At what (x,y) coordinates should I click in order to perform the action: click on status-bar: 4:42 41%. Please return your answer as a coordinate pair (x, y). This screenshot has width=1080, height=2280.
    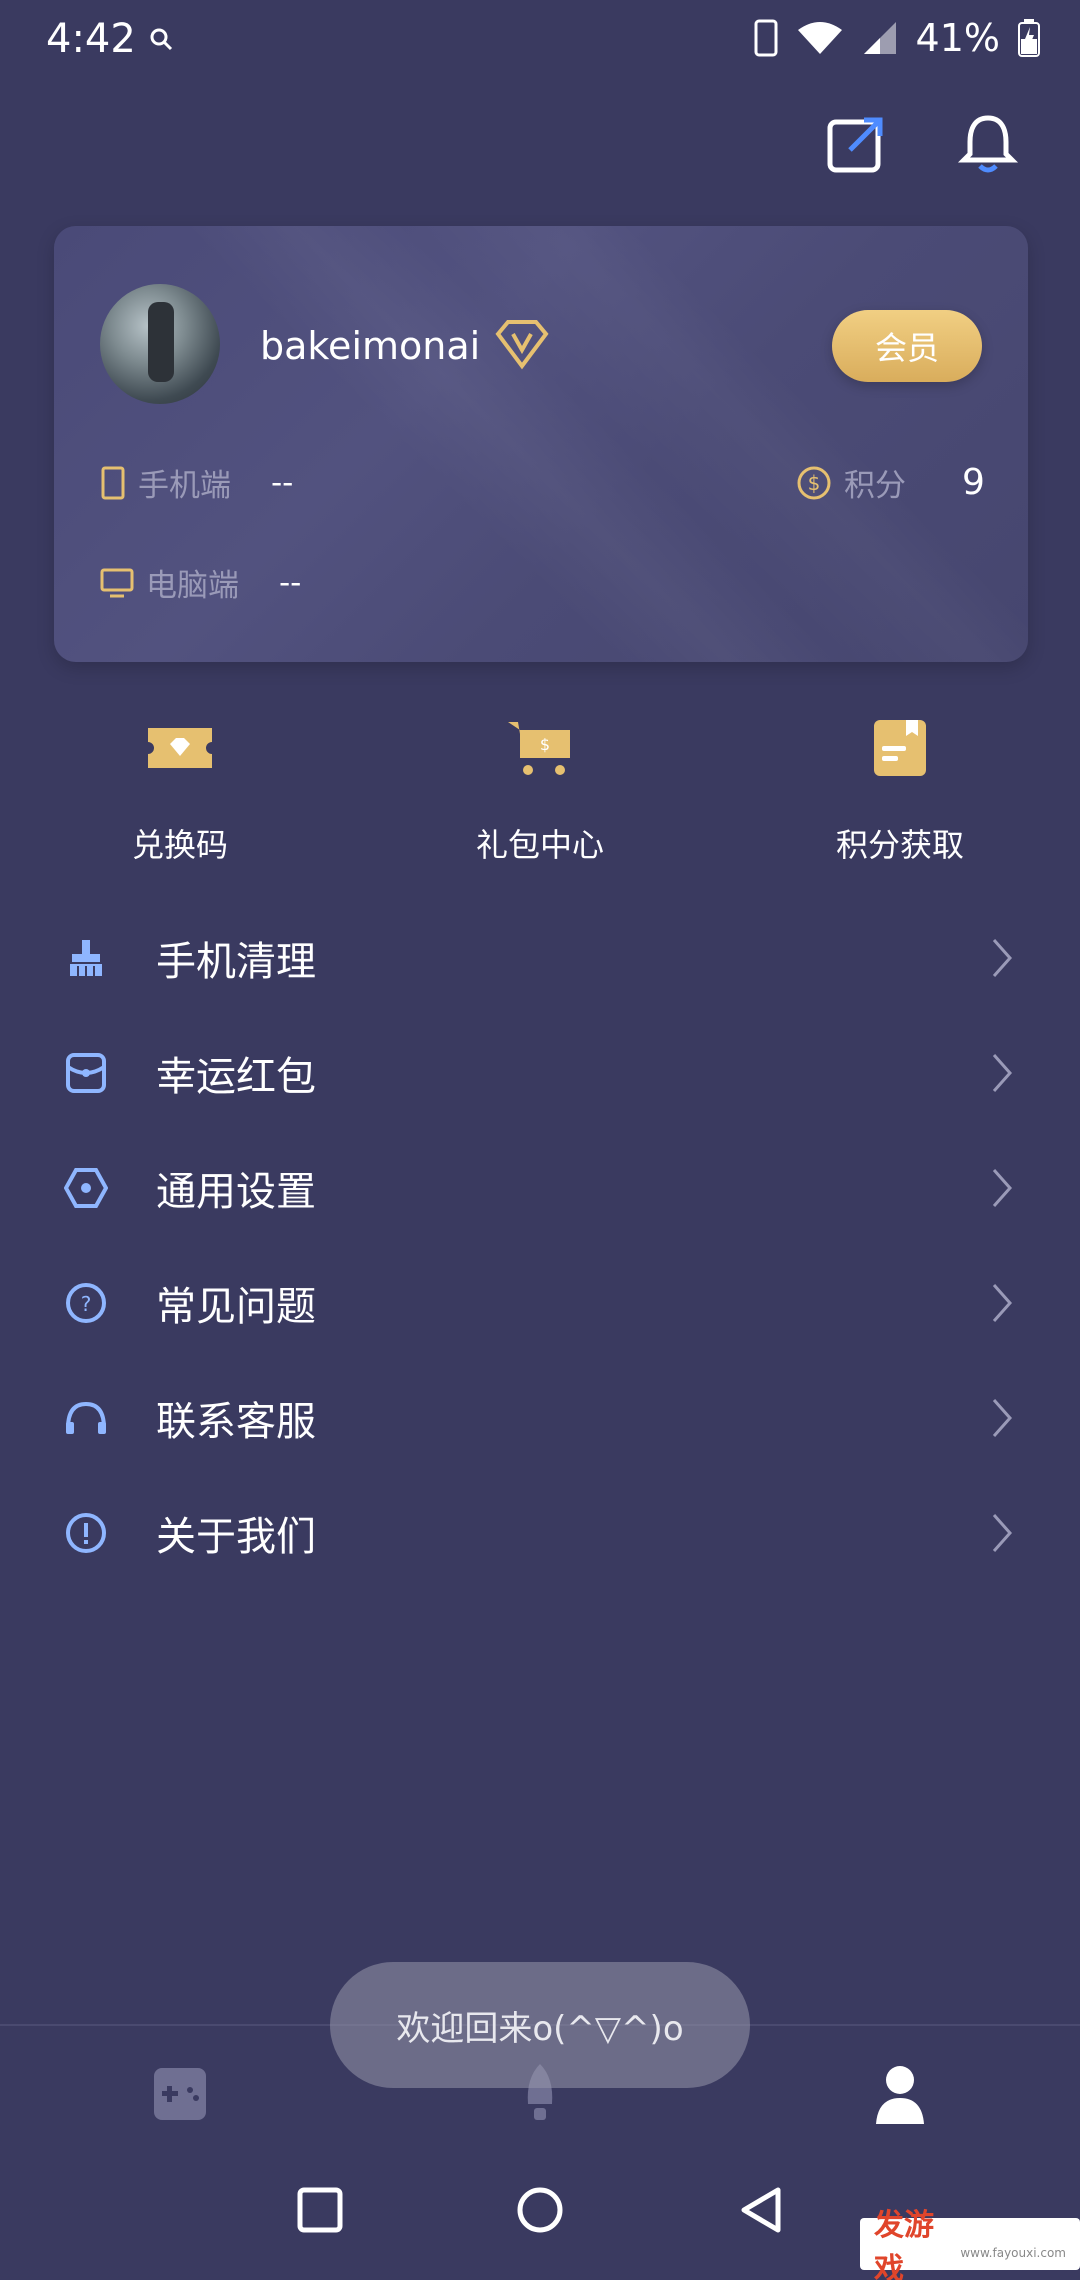
    Looking at the image, I should click on (540, 40).